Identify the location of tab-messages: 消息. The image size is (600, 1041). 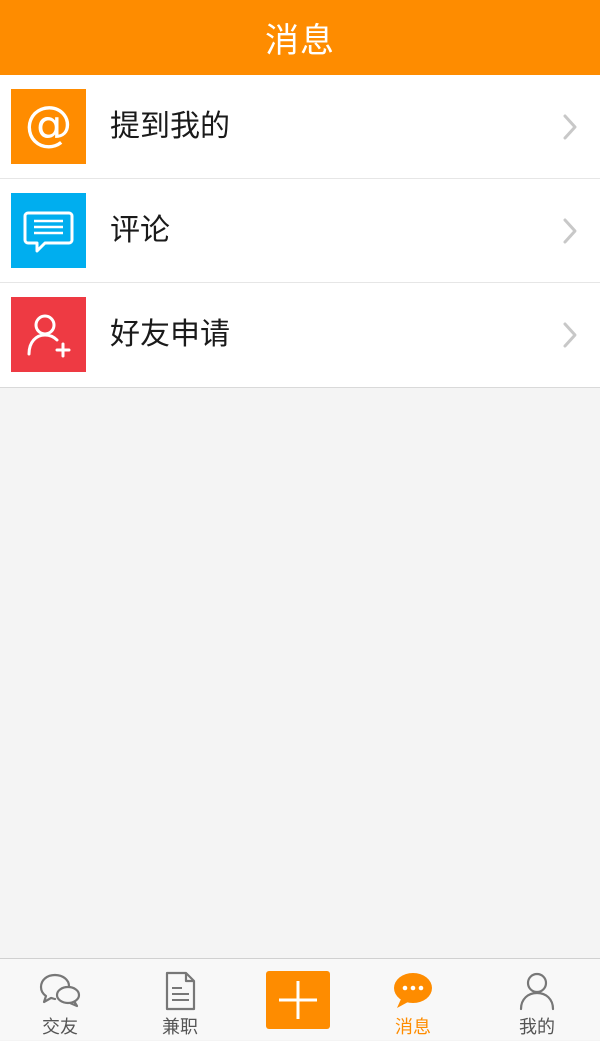
(413, 1000).